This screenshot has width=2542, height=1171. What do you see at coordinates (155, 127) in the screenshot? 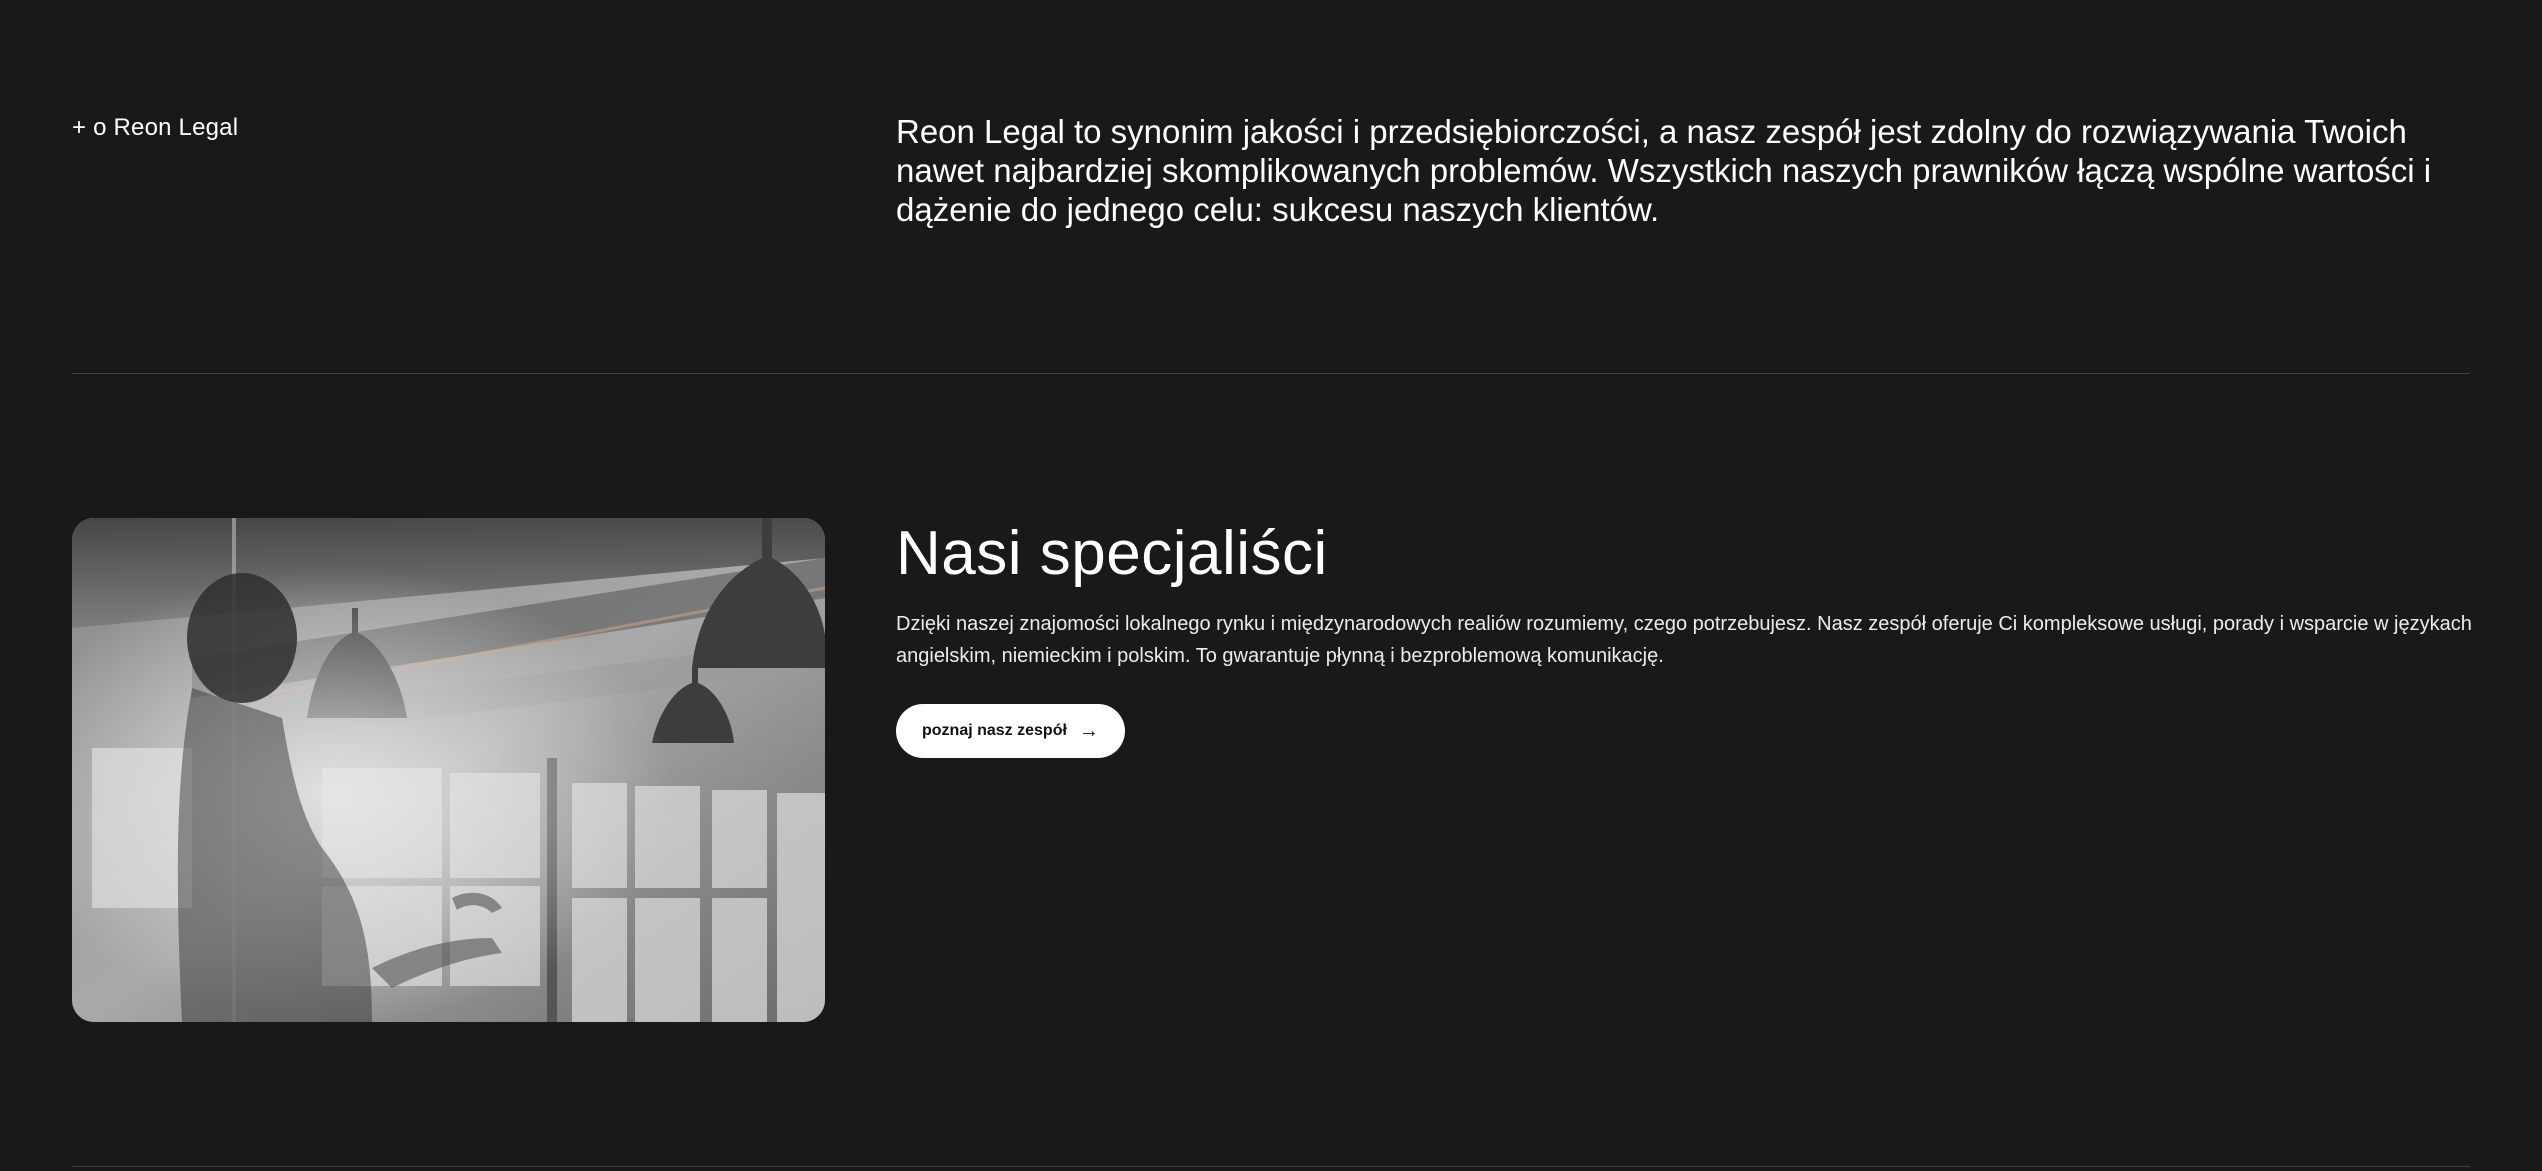
I see `about-label: + o Reon Legal` at bounding box center [155, 127].